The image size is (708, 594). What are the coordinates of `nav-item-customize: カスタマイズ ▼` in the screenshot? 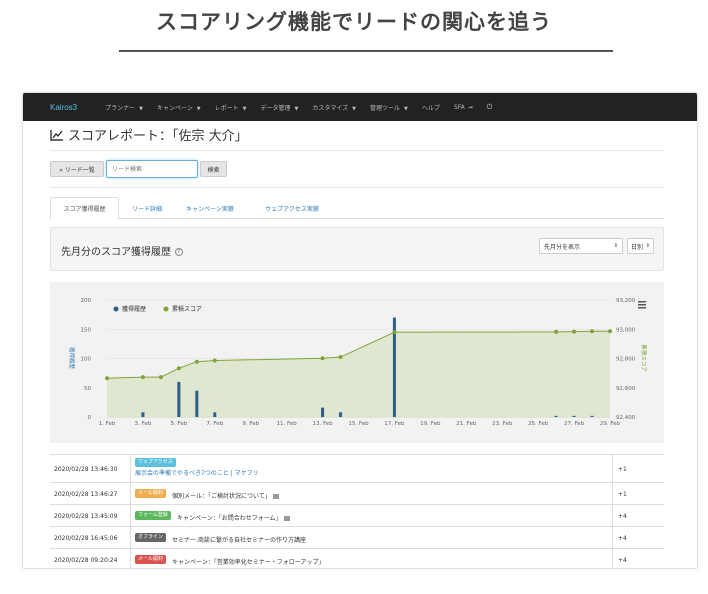 It's located at (334, 107).